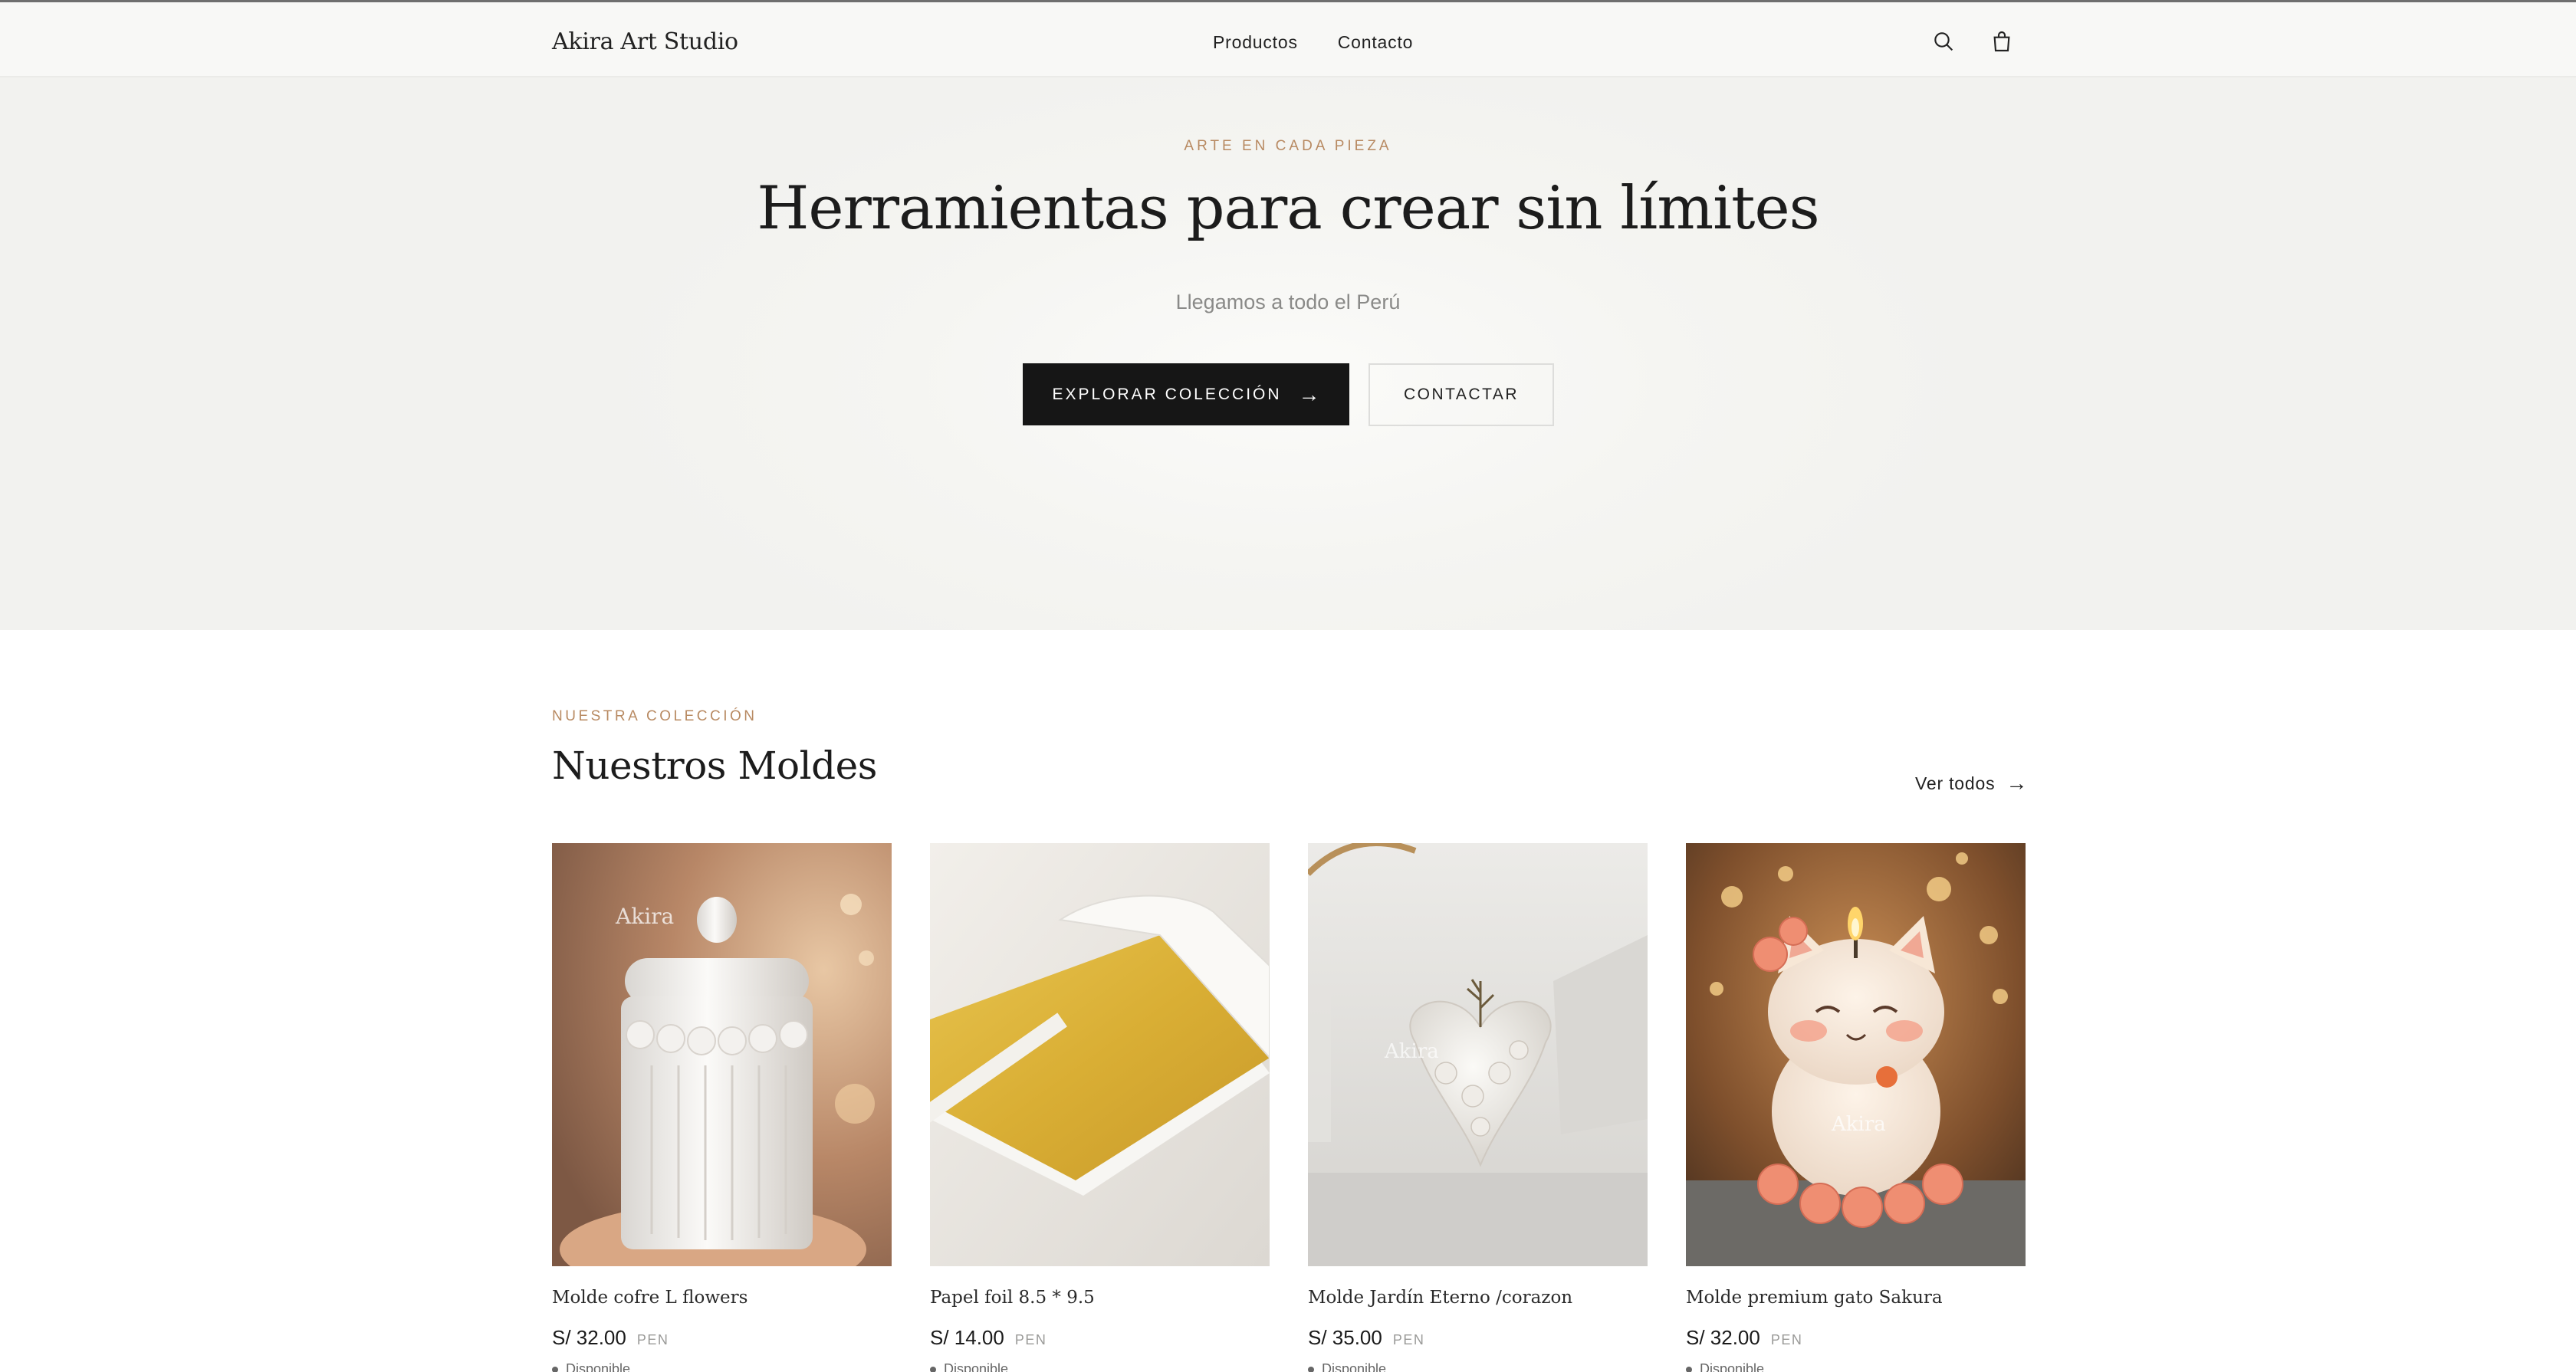 Image resolution: width=2576 pixels, height=1372 pixels. What do you see at coordinates (967, 1337) in the screenshot?
I see `product-price: S/ 14.00` at bounding box center [967, 1337].